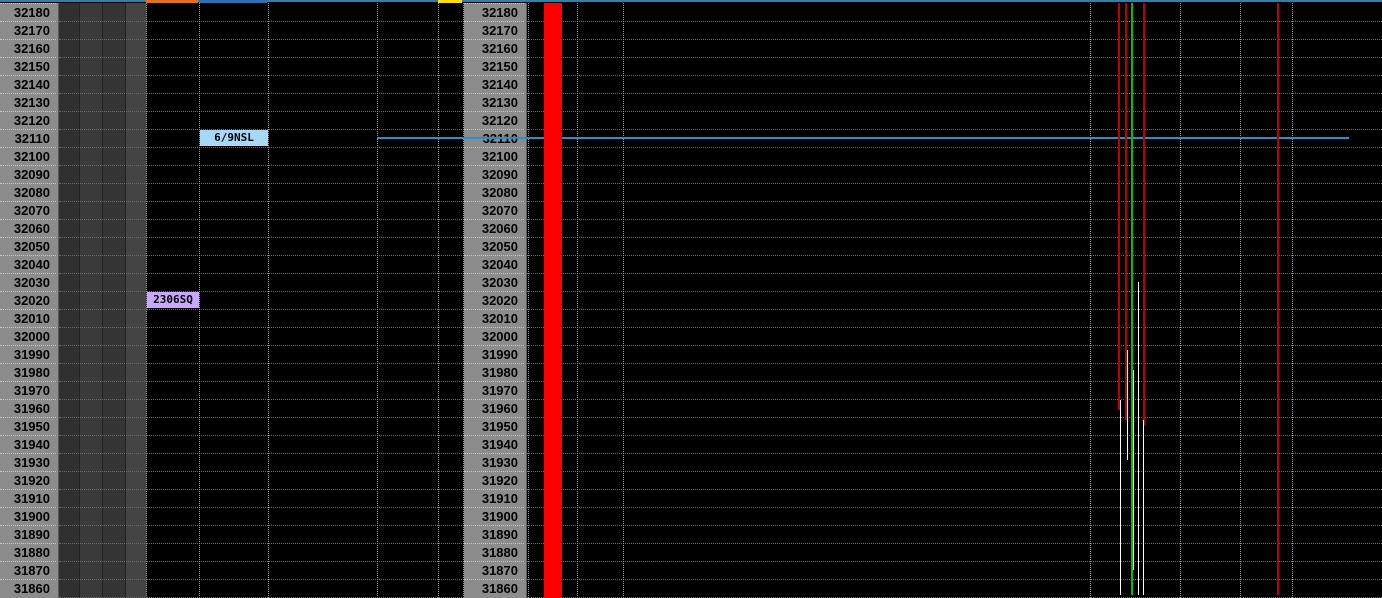  What do you see at coordinates (28, 138) in the screenshot?
I see `price-tick-label: 32110` at bounding box center [28, 138].